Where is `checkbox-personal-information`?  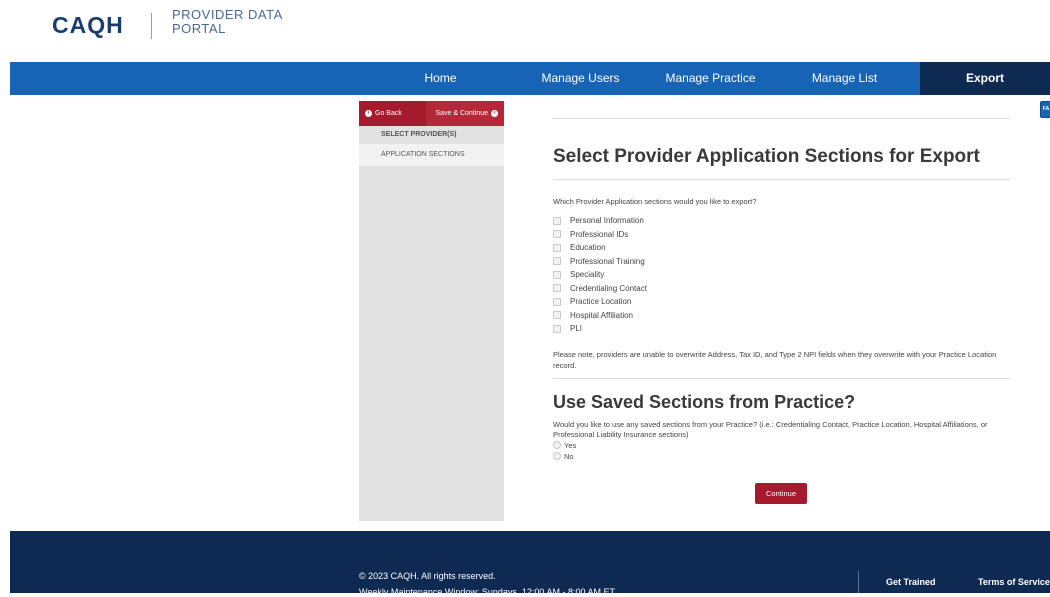 checkbox-personal-information is located at coordinates (557, 220).